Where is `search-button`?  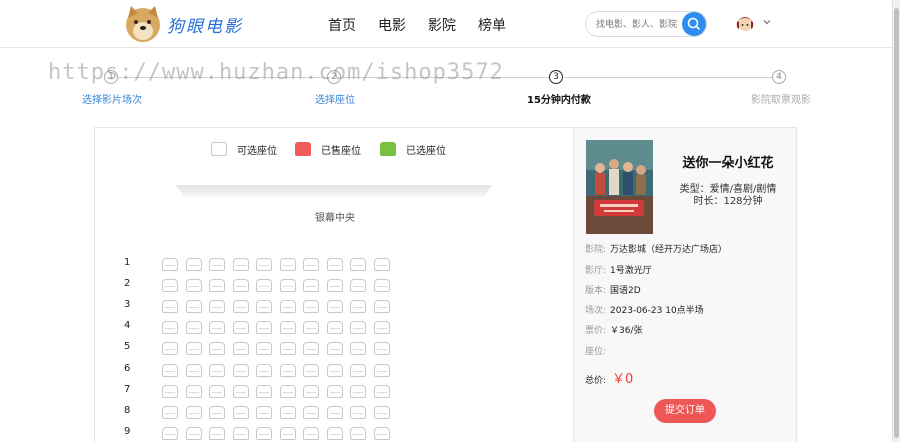
search-button is located at coordinates (694, 24).